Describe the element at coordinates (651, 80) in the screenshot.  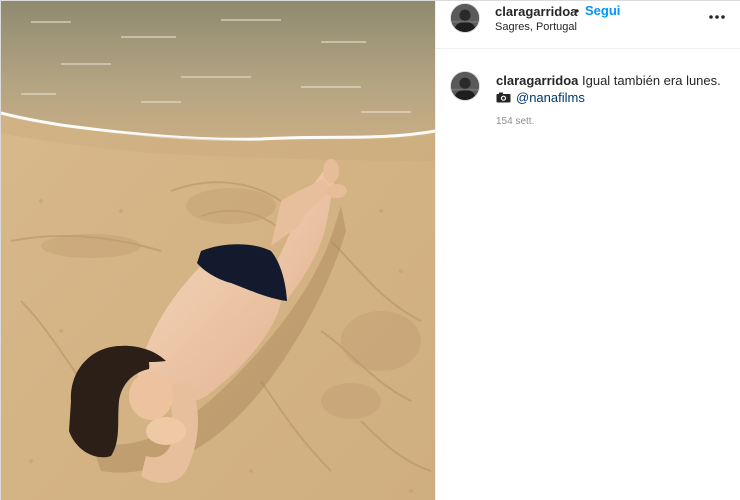
I see `caption-text: Igual también era lunes.` at that location.